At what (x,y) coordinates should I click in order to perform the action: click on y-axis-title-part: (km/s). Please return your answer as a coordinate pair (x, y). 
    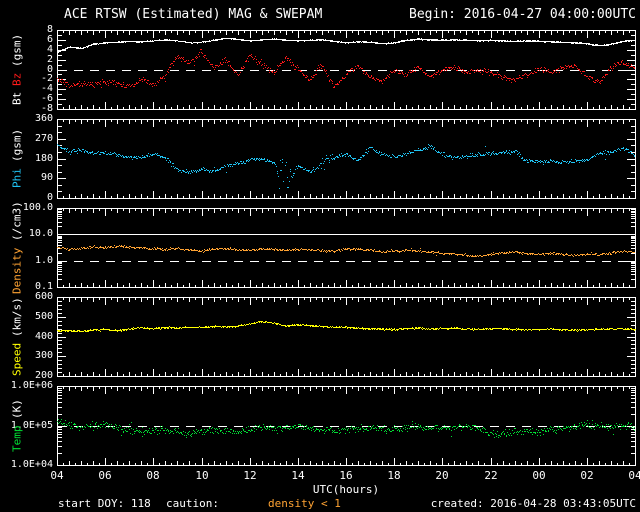
    Looking at the image, I should click on (17, 317).